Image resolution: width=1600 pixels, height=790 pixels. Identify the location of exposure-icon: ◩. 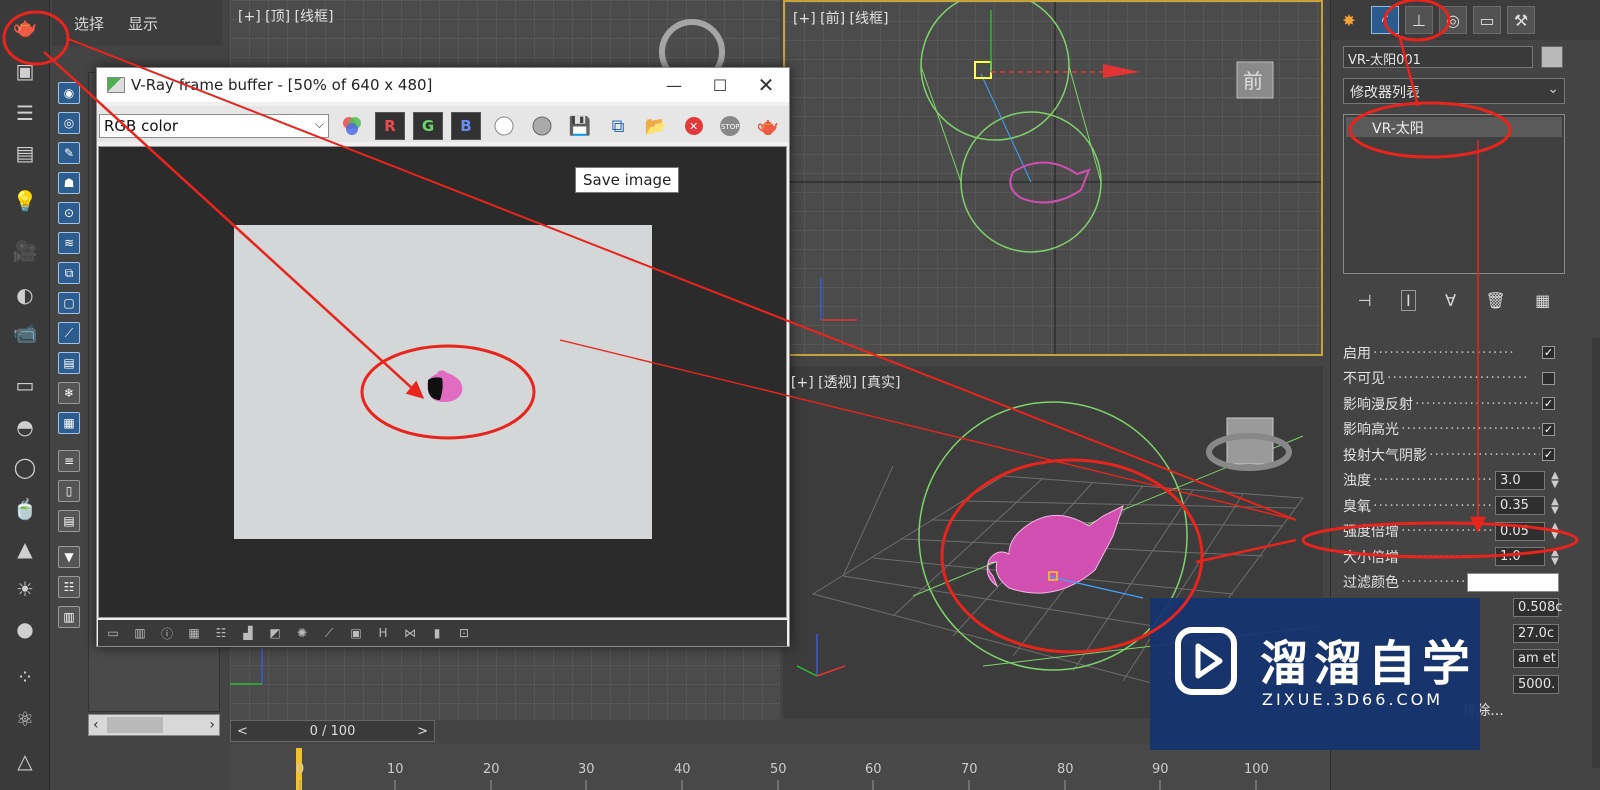
(275, 633).